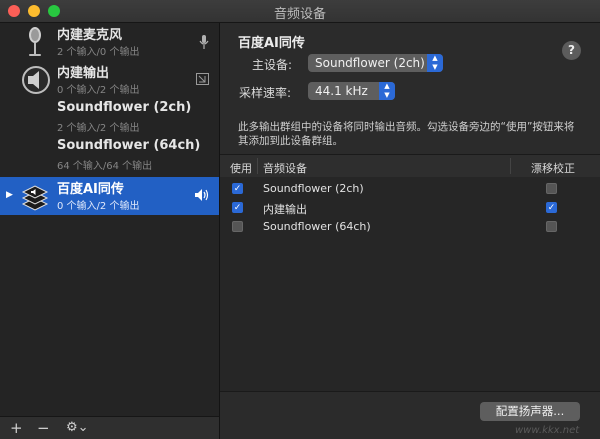 The width and height of the screenshot is (600, 439). Describe the element at coordinates (202, 195) in the screenshot. I see `volume-icon` at that location.